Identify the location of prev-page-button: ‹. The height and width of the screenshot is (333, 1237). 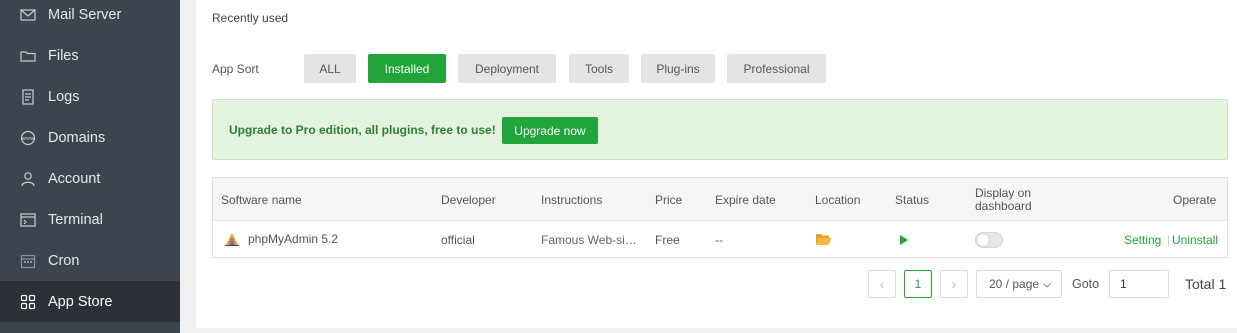
(882, 284).